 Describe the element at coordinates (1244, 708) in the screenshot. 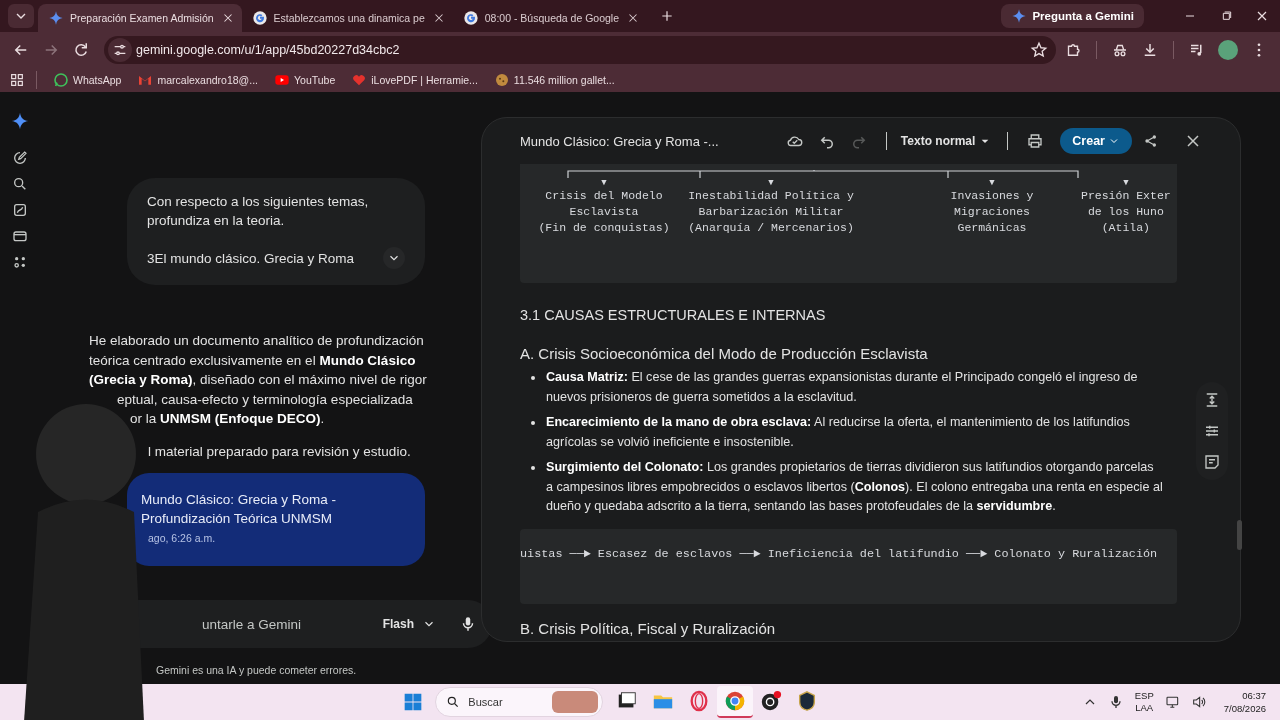

I see `clock-date: 7/08/2026` at that location.